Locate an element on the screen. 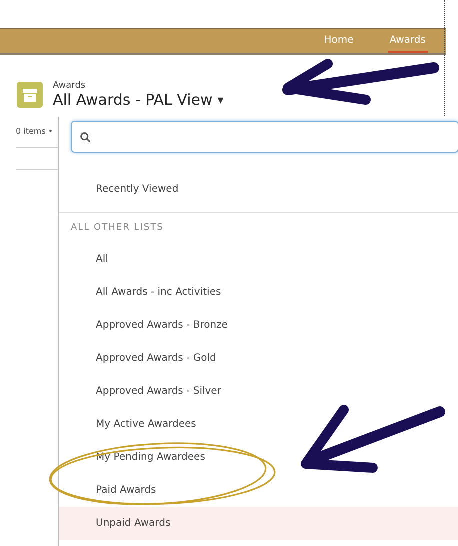 The height and width of the screenshot is (546, 458). list-view-option: My Active Awardees is located at coordinates (258, 424).